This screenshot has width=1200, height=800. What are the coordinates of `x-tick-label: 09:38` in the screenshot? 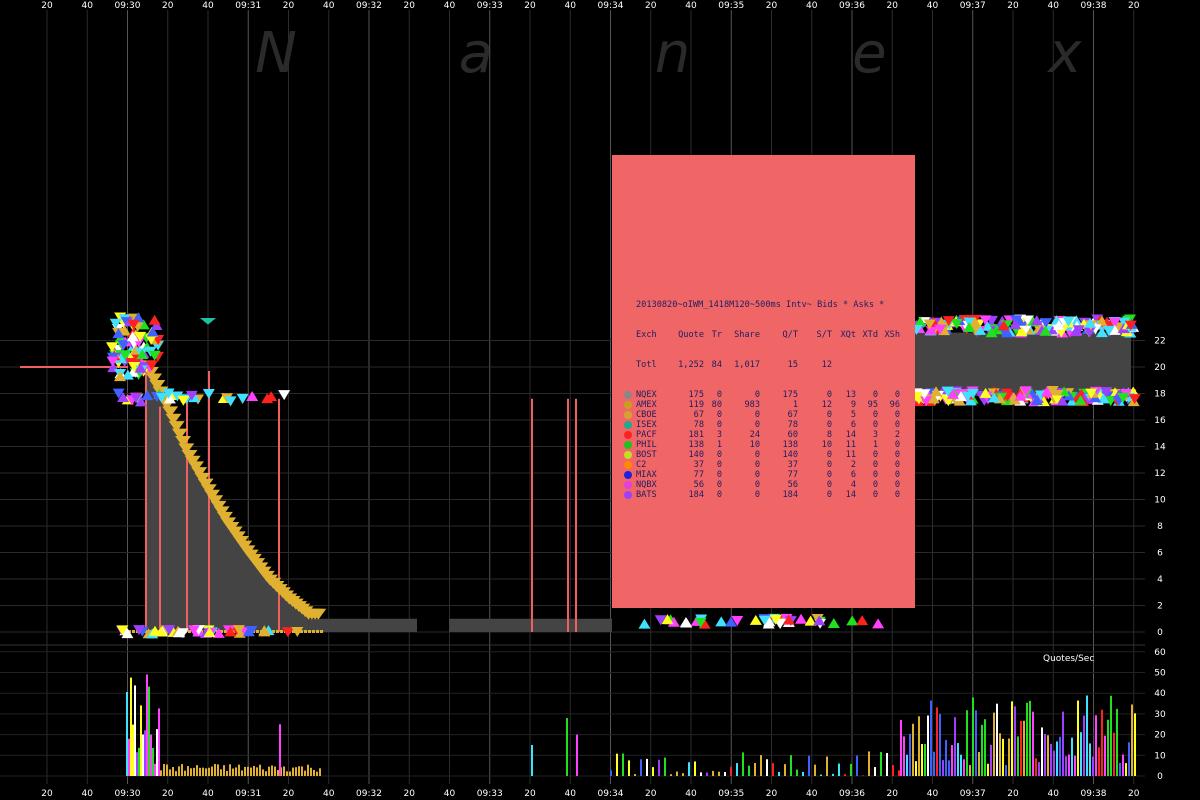 It's located at (1094, 794).